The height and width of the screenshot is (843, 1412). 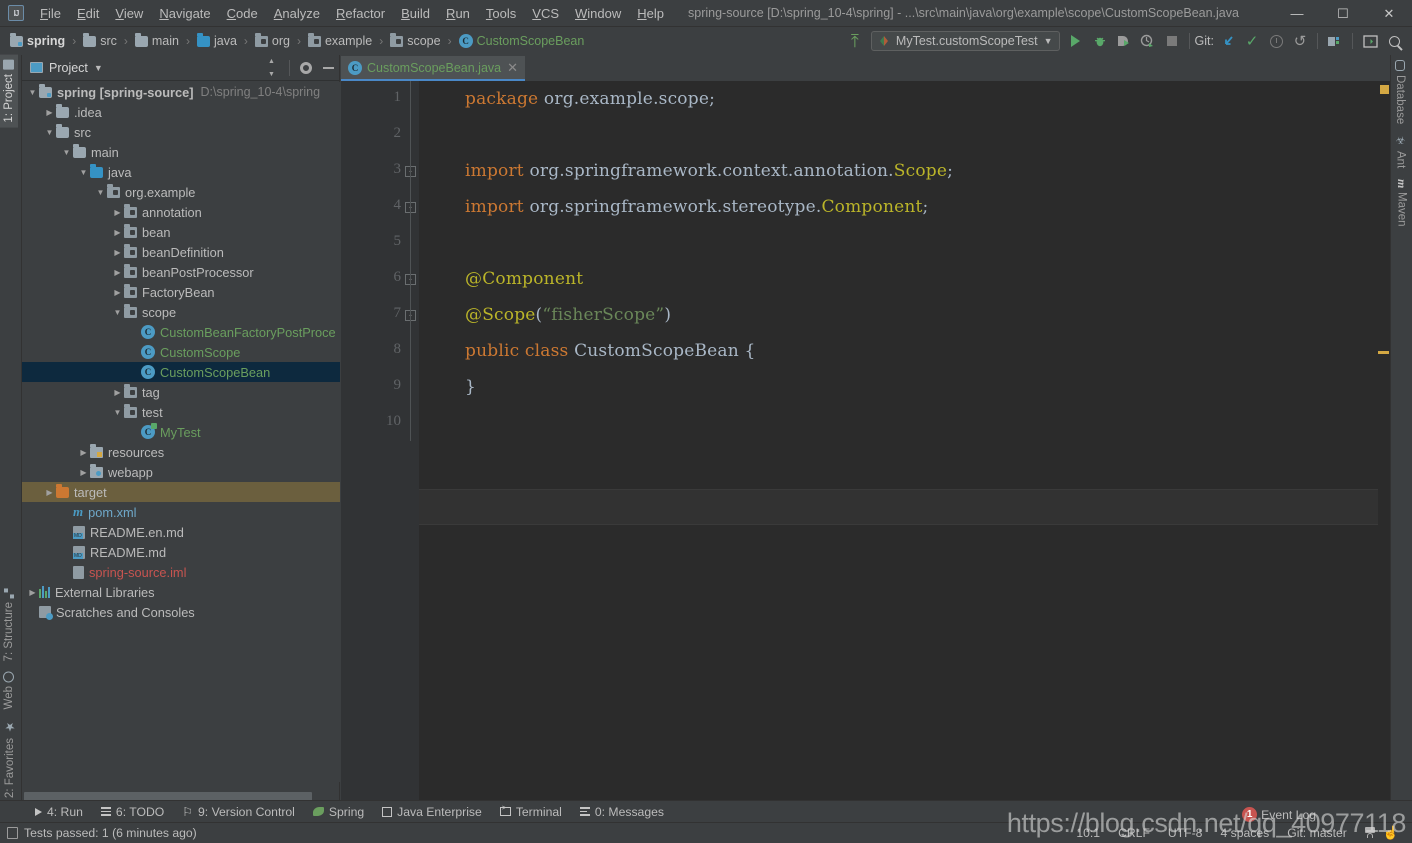 I want to click on bottom-item-version-control: ⚐ 9: Version Control, so click(x=238, y=812).